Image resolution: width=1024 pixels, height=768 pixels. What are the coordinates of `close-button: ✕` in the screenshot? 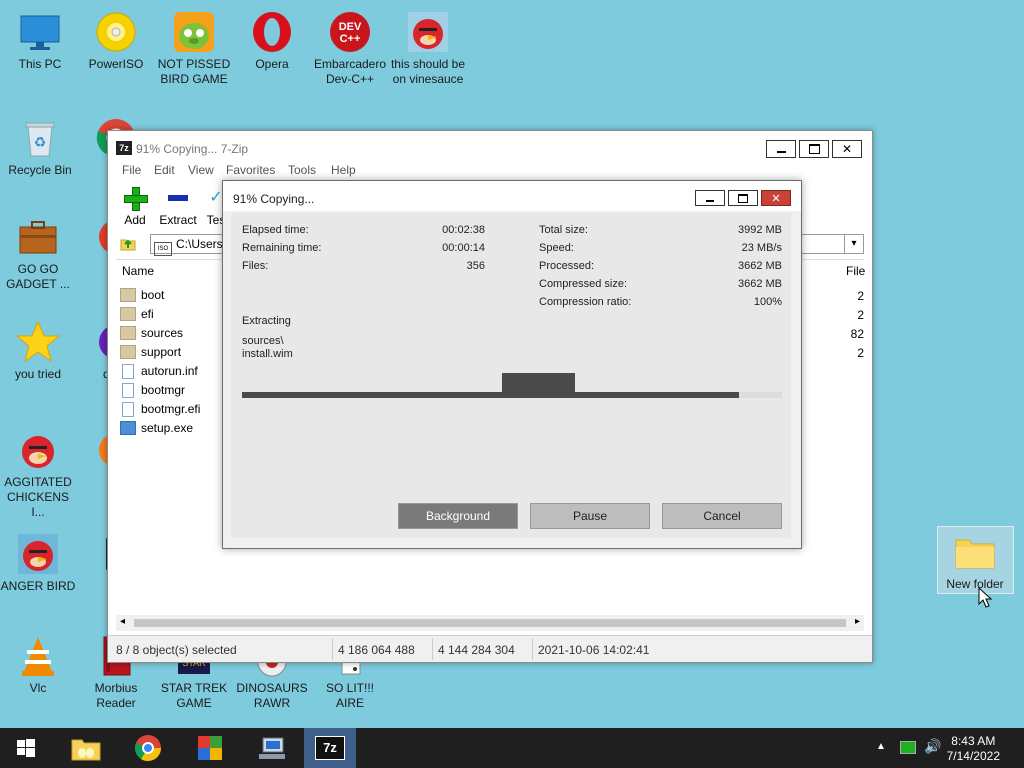 It's located at (847, 149).